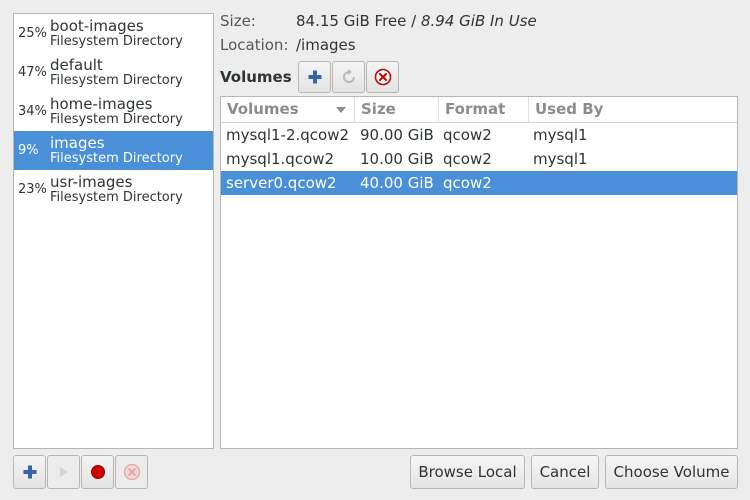 The image size is (750, 500). I want to click on pool-item-default: 47% default Filesystem Directory, so click(113, 72).